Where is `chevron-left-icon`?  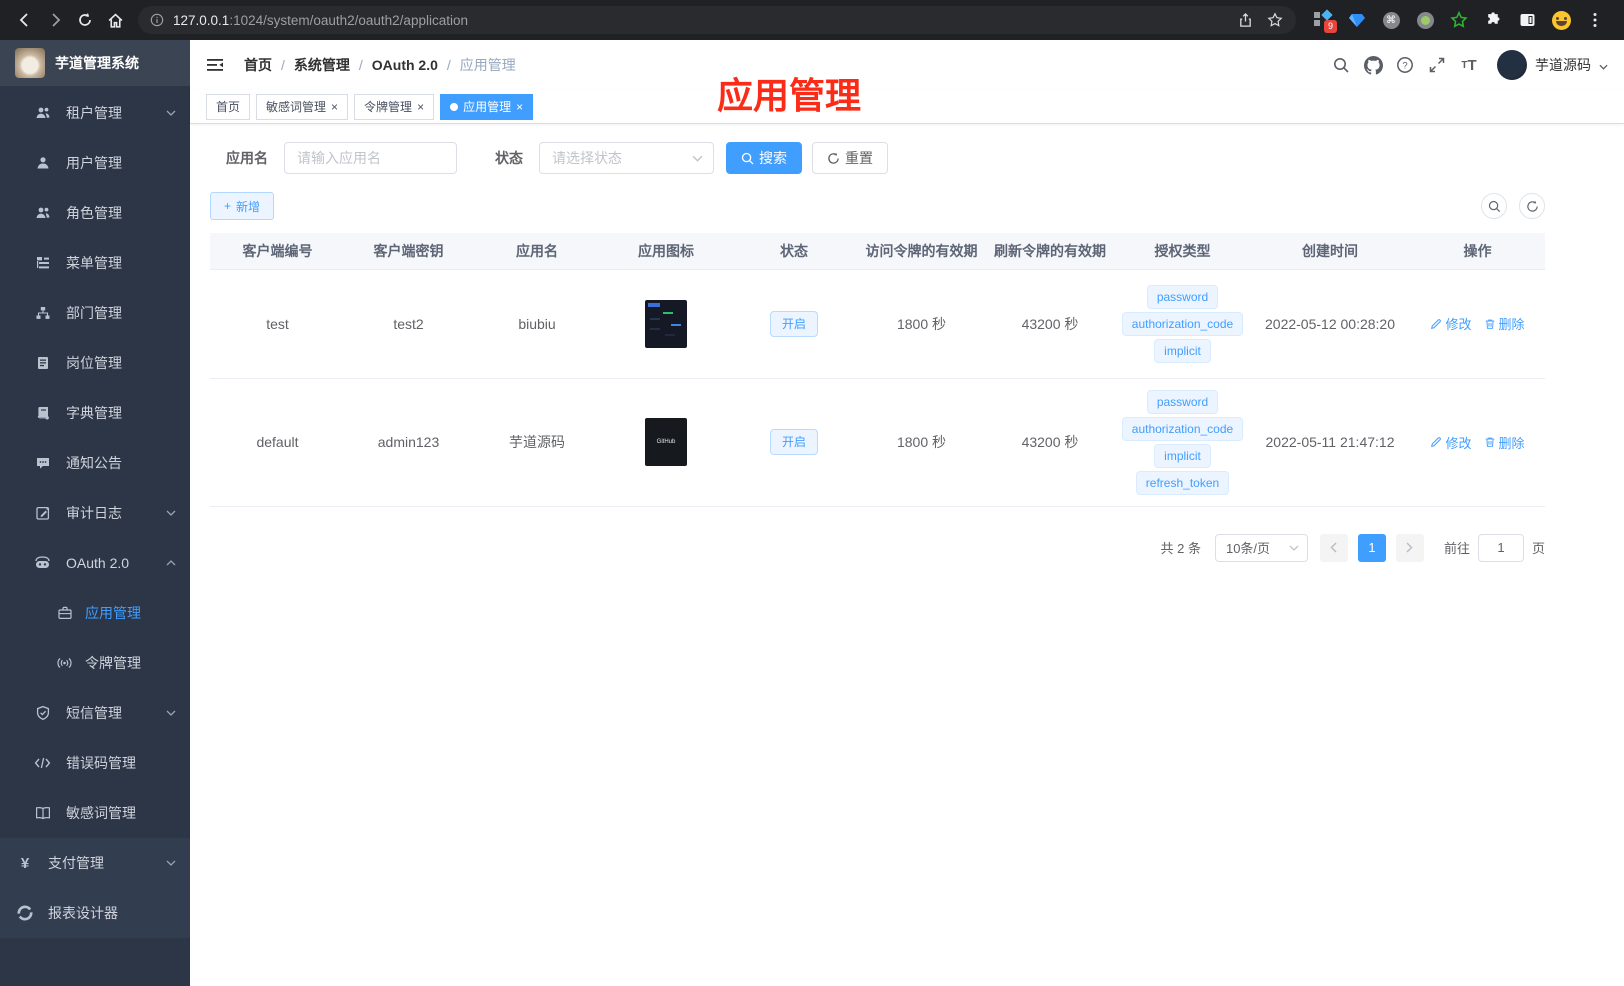 chevron-left-icon is located at coordinates (1333, 547).